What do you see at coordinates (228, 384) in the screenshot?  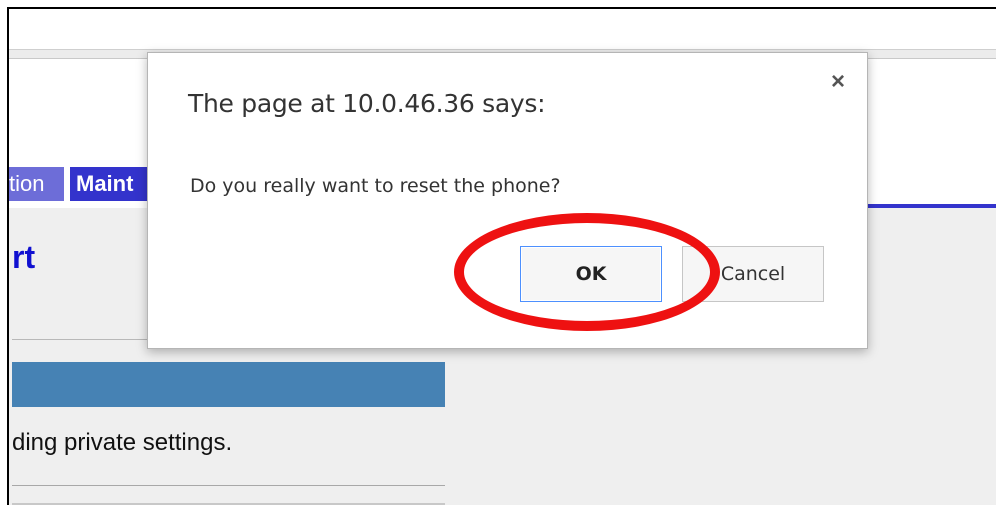 I see `table-header-bar` at bounding box center [228, 384].